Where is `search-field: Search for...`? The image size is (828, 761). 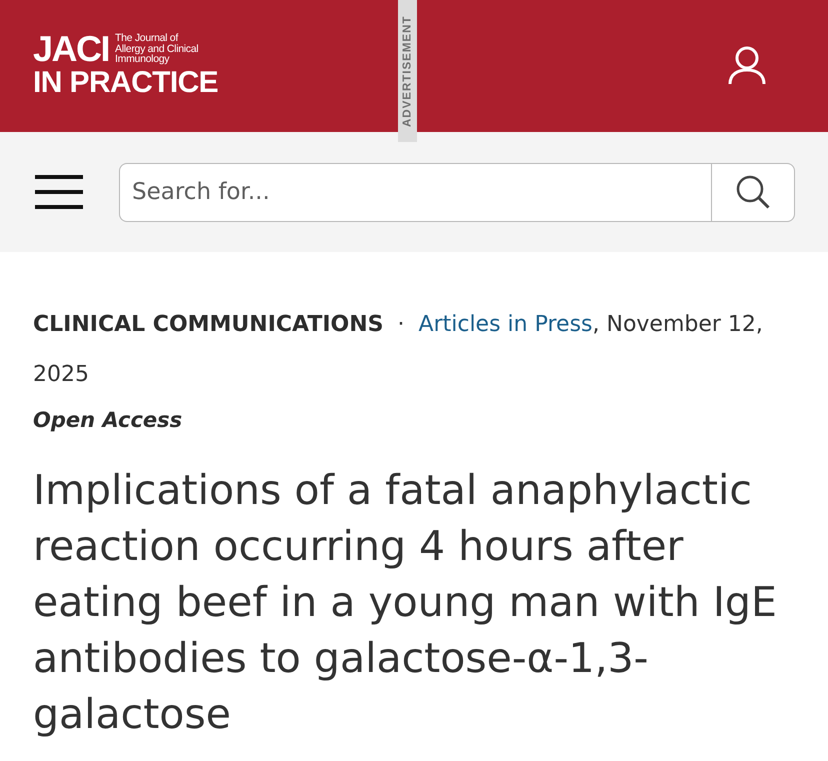 search-field: Search for... is located at coordinates (415, 192).